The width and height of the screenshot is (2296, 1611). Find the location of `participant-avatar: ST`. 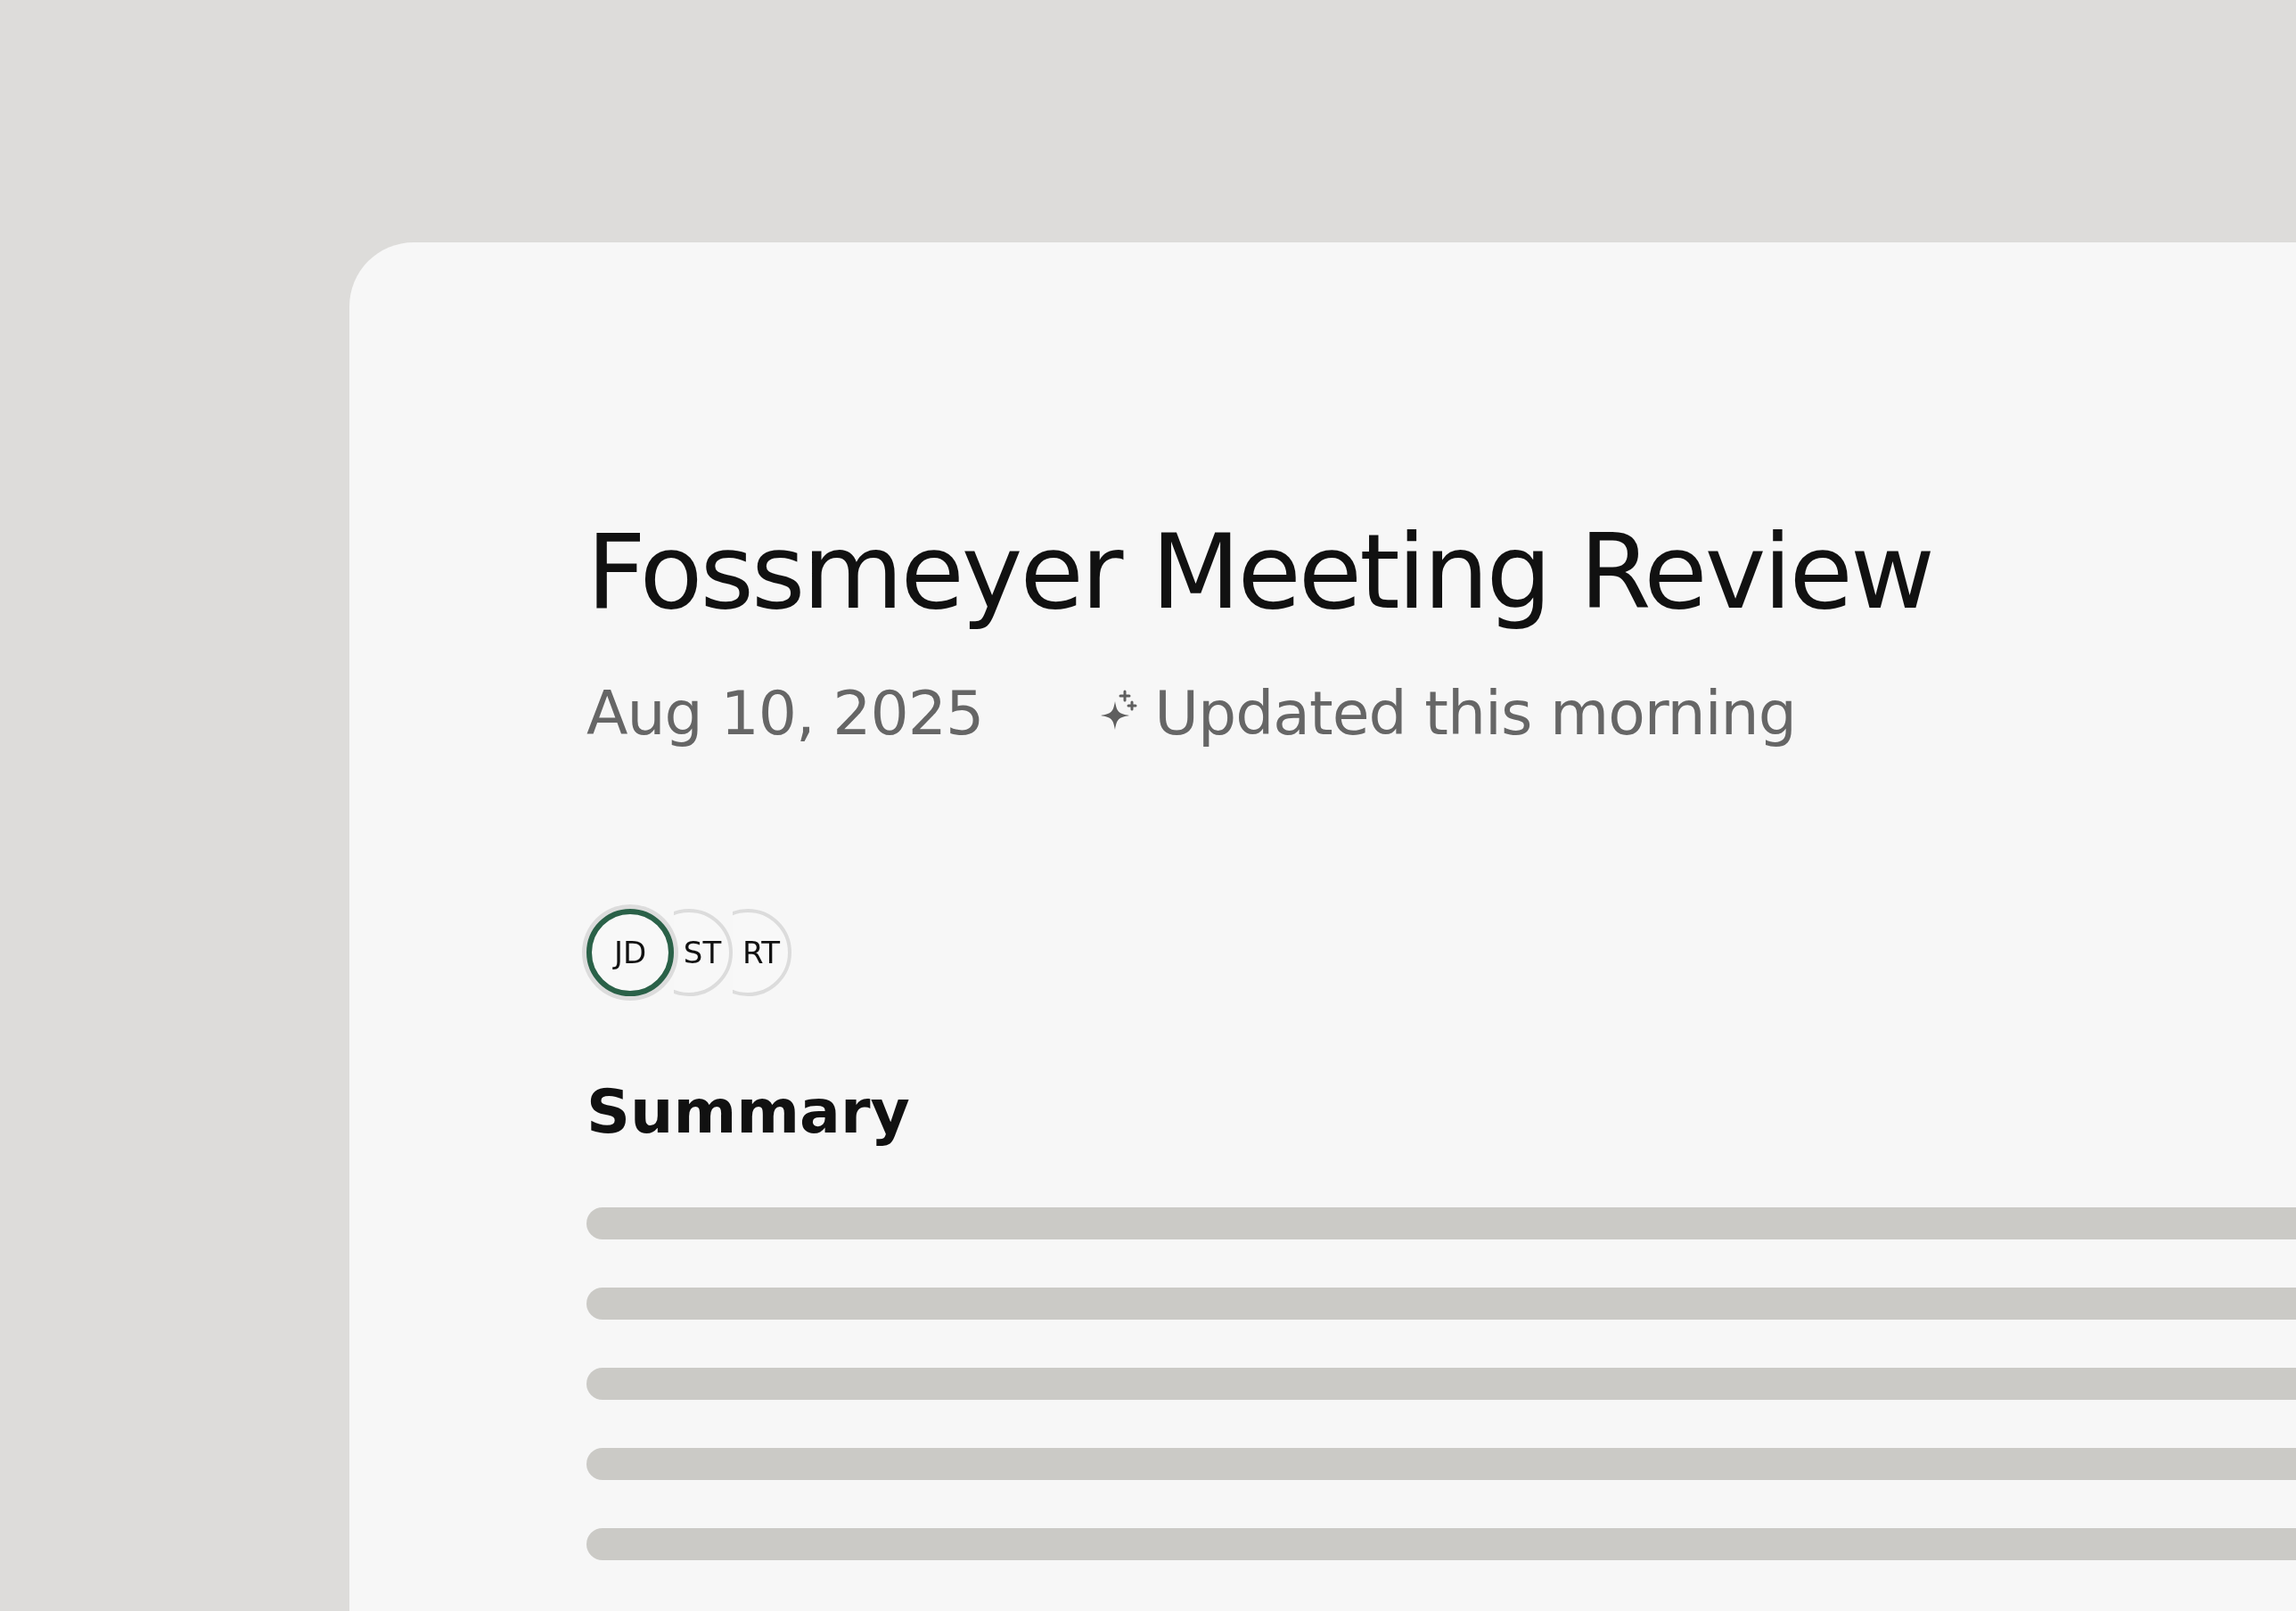

participant-avatar: ST is located at coordinates (703, 953).